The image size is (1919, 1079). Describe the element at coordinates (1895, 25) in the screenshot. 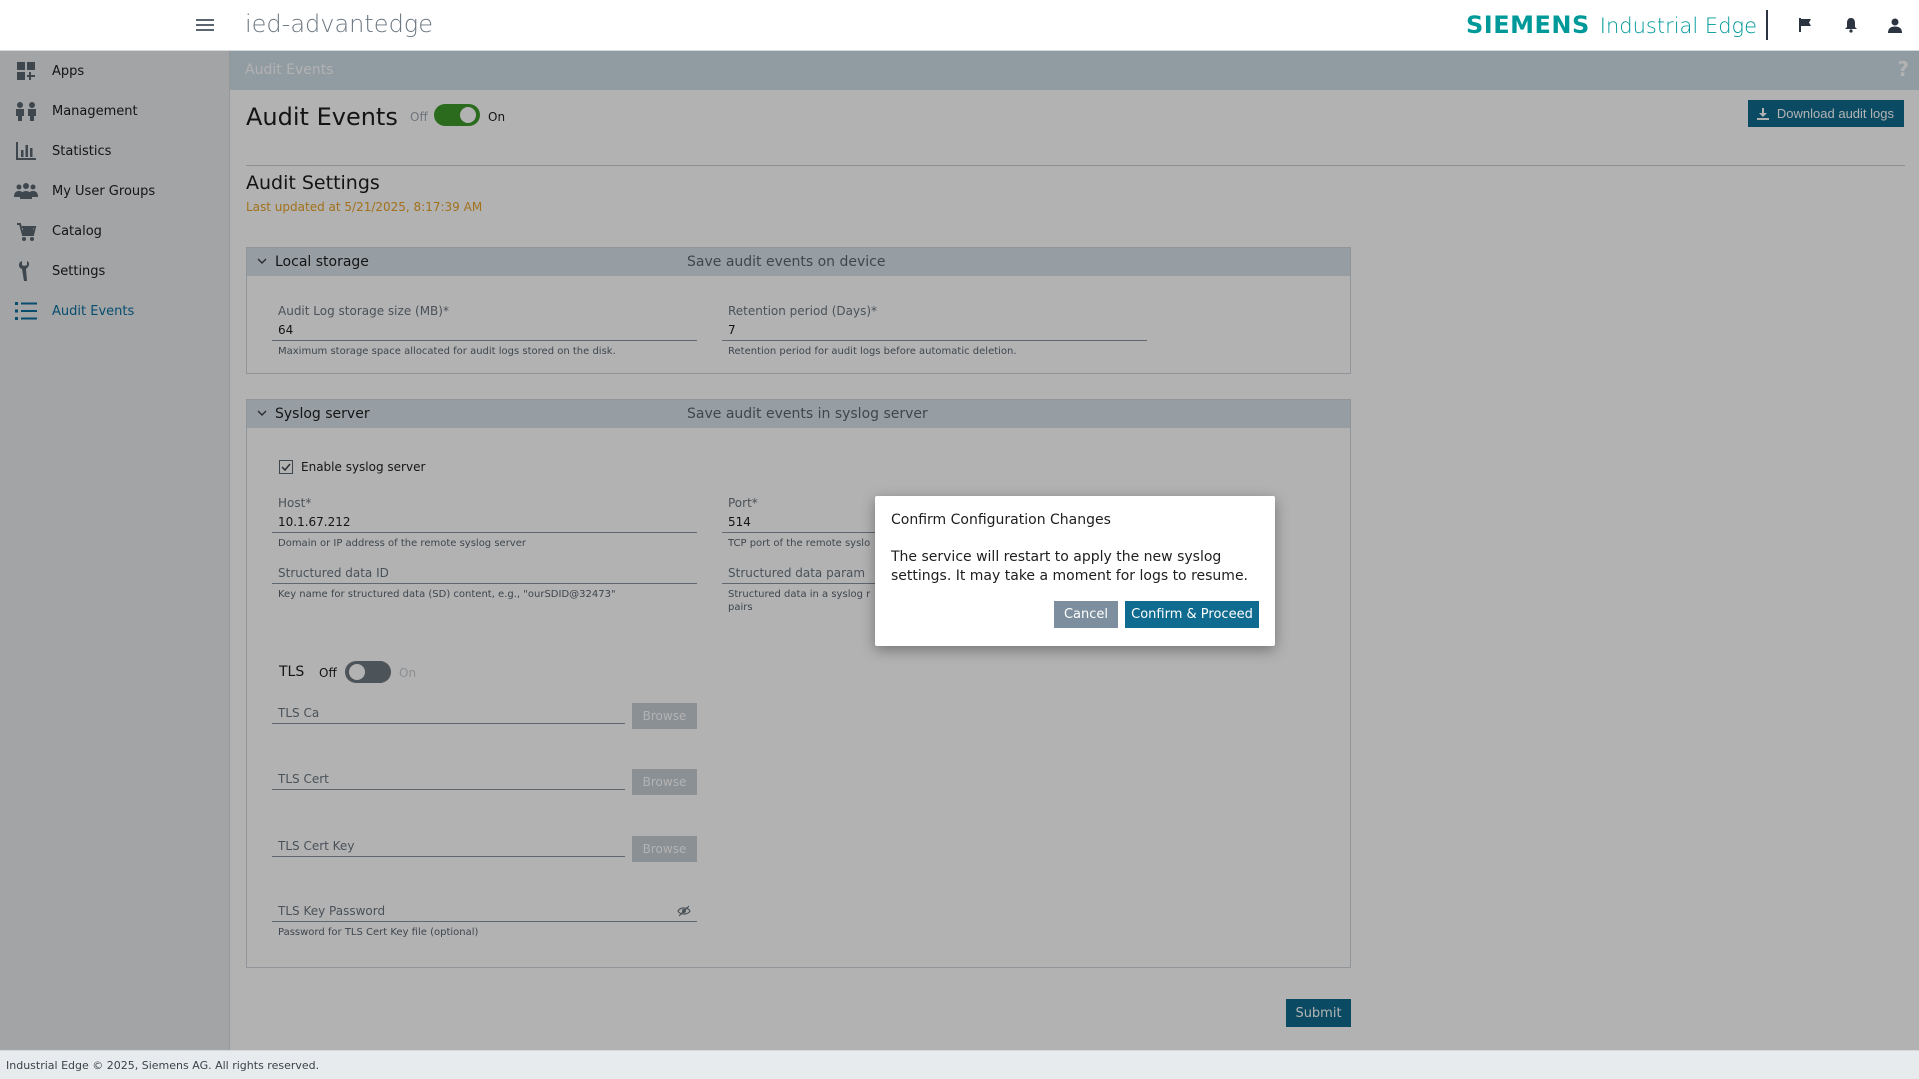

I see `user-icon` at that location.